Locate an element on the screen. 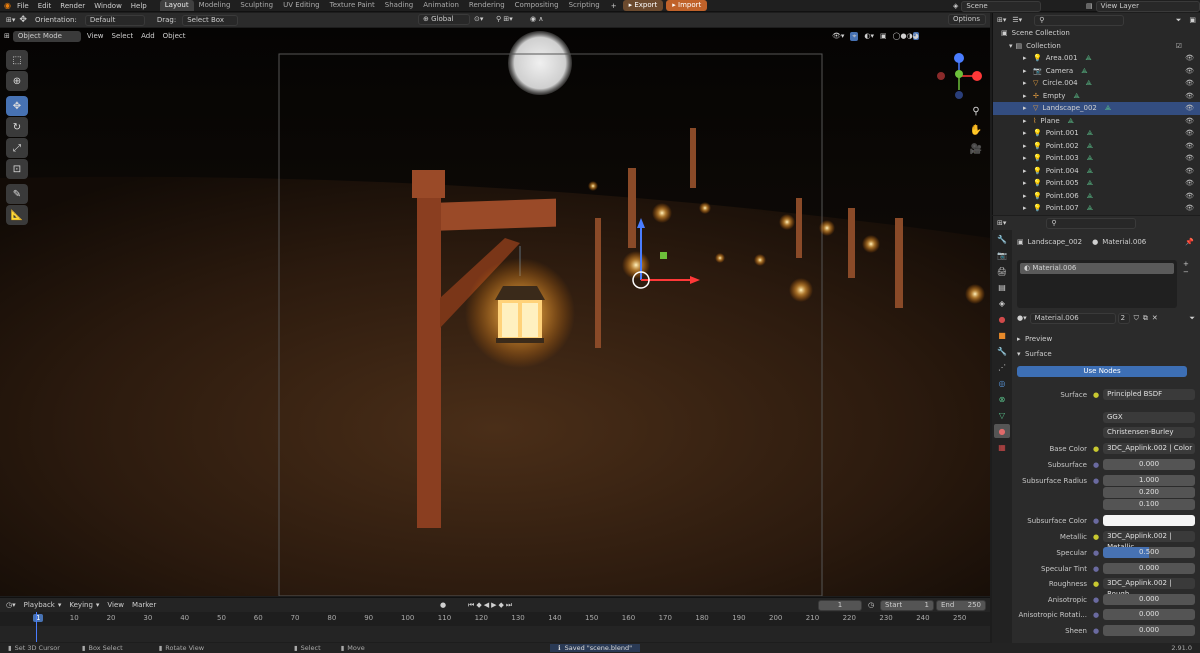 The height and width of the screenshot is (653, 1200). link-filter-icon: ⏷ is located at coordinates (1192, 318).